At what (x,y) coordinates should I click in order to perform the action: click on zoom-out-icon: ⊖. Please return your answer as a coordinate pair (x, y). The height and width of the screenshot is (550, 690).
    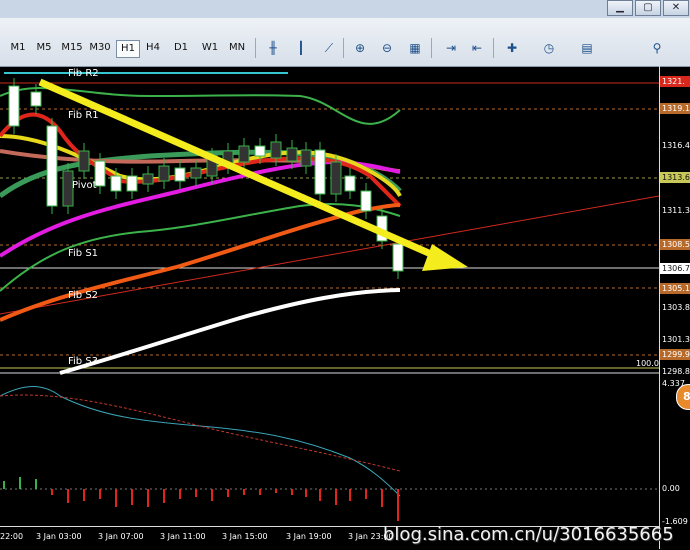
    Looking at the image, I should click on (387, 48).